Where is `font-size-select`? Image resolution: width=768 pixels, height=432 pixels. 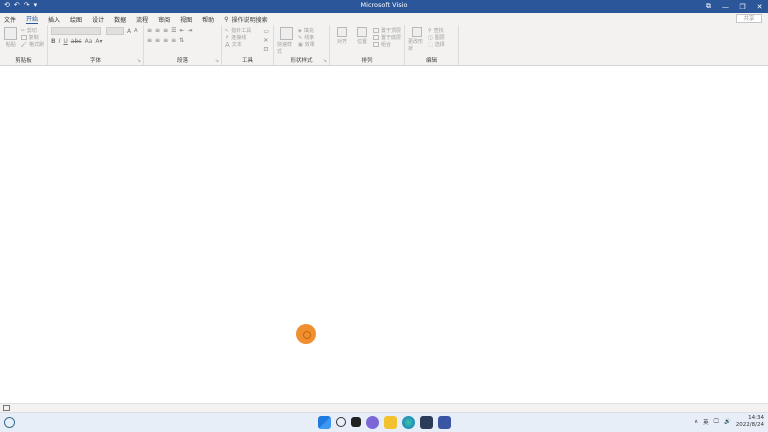
font-size-select is located at coordinates (115, 31).